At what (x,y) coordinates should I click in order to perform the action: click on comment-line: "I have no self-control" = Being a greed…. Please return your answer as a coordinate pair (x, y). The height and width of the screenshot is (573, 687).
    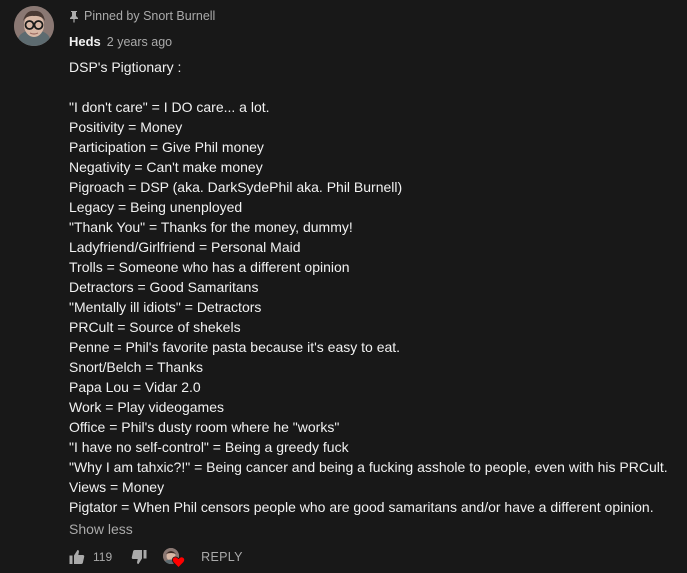
    Looking at the image, I should click on (209, 447).